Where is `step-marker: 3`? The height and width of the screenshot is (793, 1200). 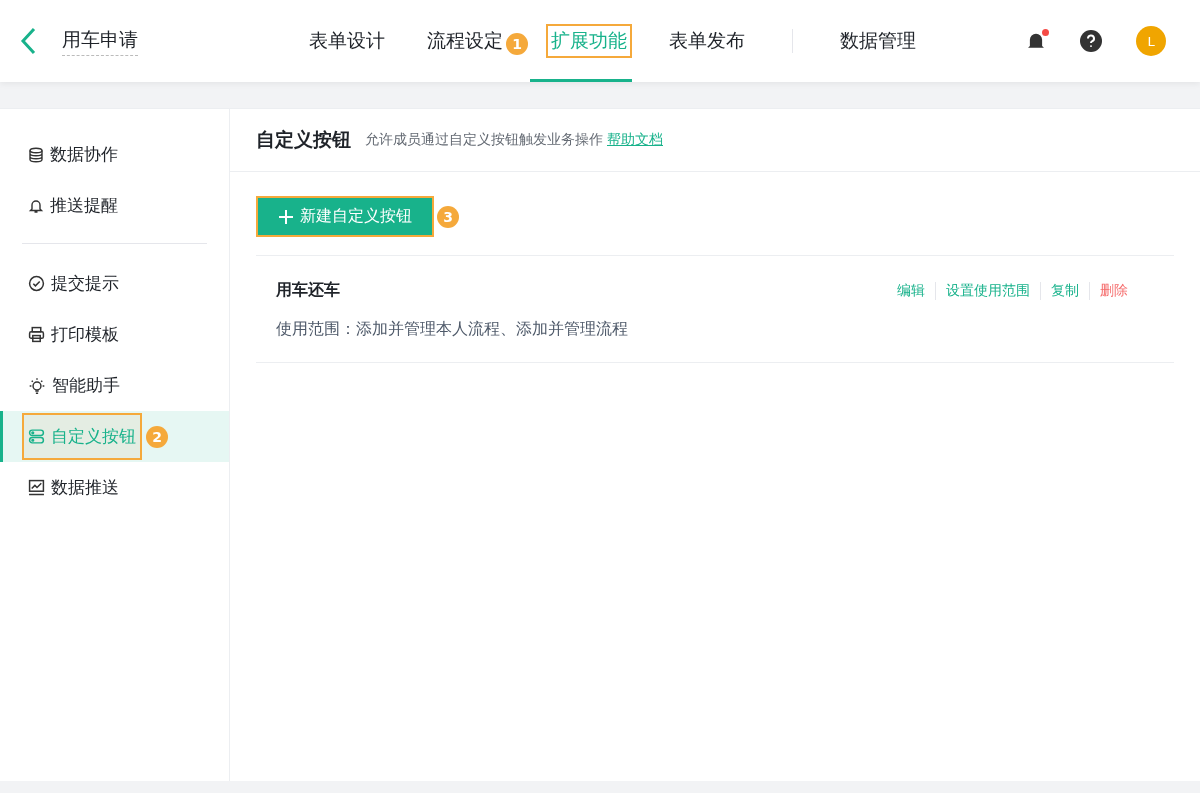
step-marker: 3 is located at coordinates (448, 217).